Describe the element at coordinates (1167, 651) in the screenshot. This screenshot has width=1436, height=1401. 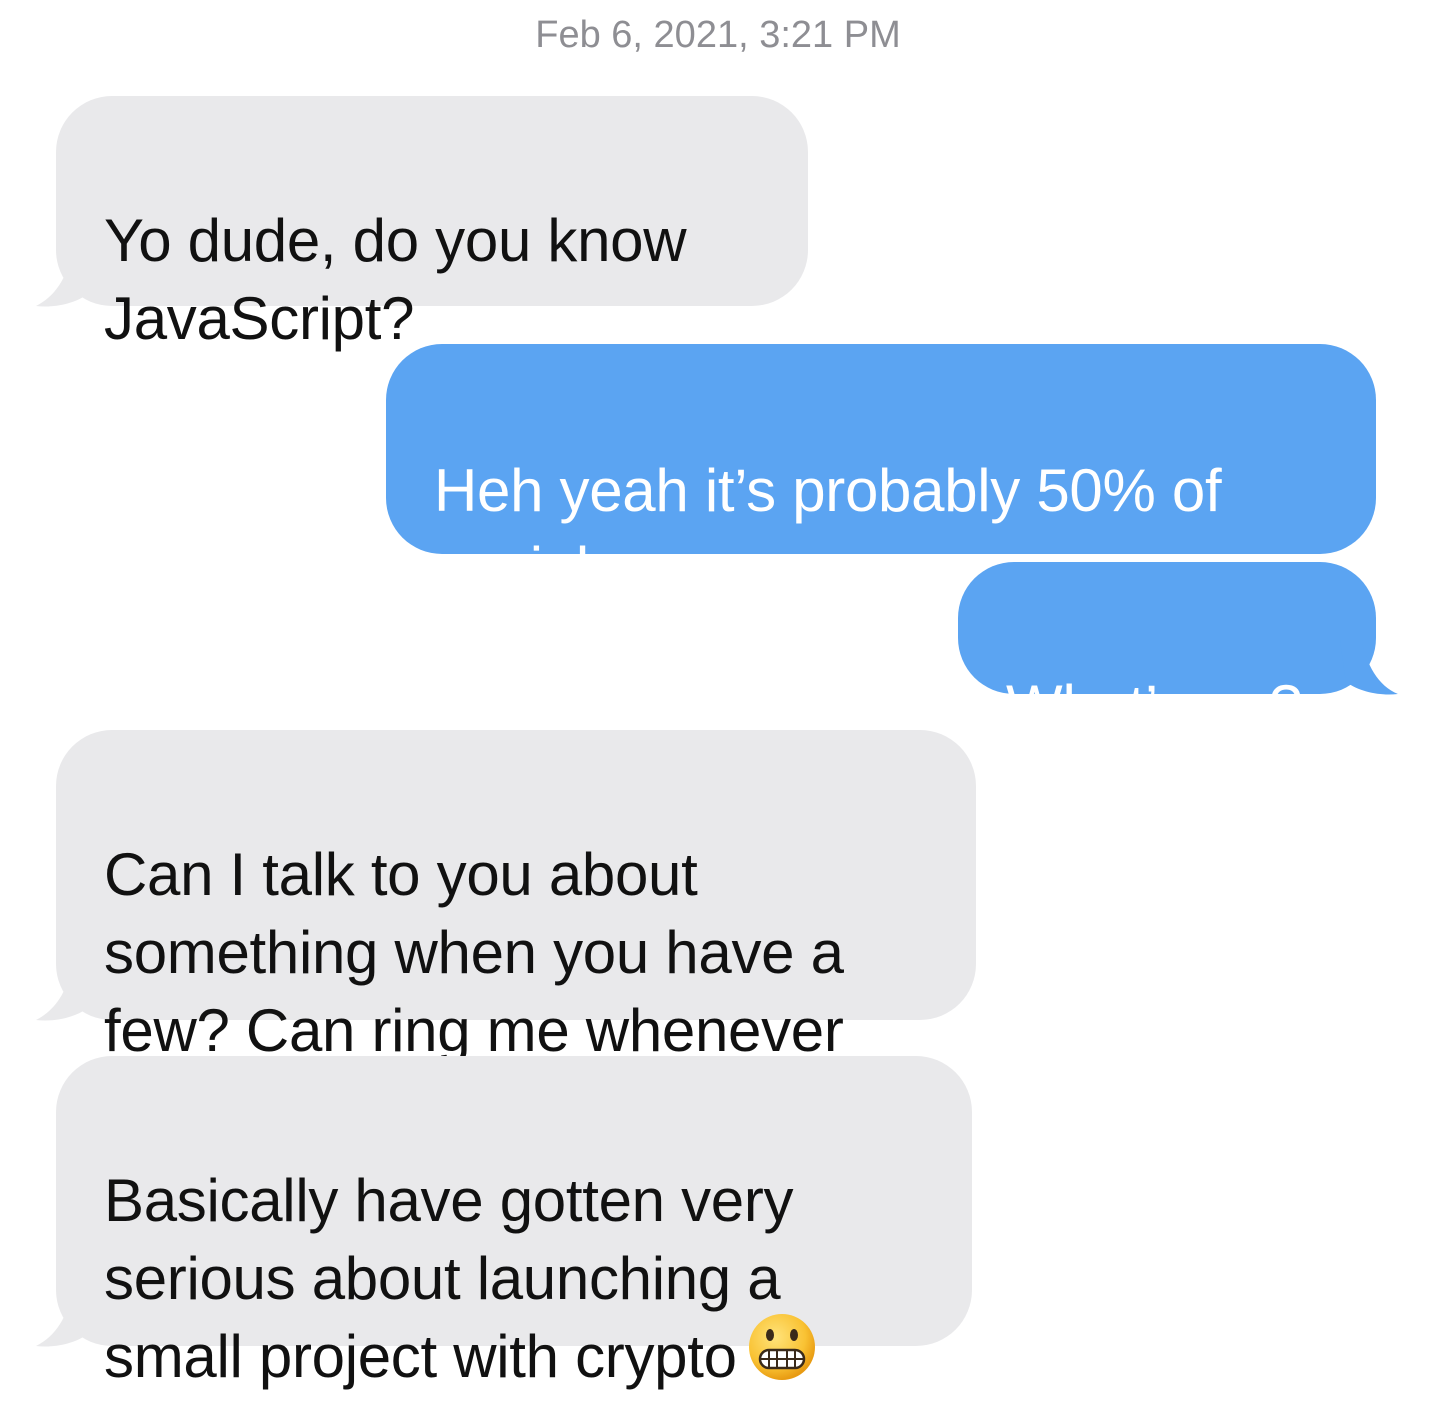
I see `outgoing-message-bubble: What’s up?` at that location.